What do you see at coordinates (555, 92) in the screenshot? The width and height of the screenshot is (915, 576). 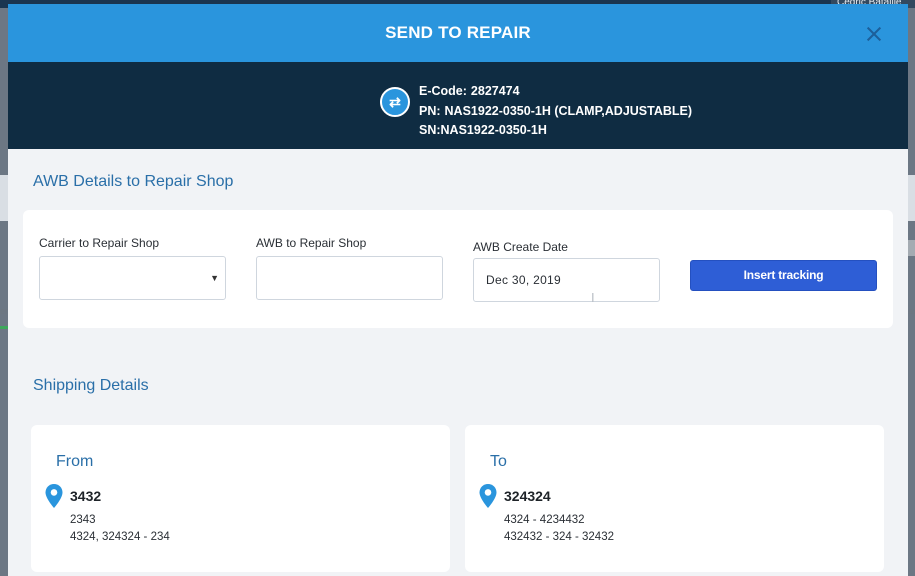 I see `ecode-line: E-Code: 2827474` at bounding box center [555, 92].